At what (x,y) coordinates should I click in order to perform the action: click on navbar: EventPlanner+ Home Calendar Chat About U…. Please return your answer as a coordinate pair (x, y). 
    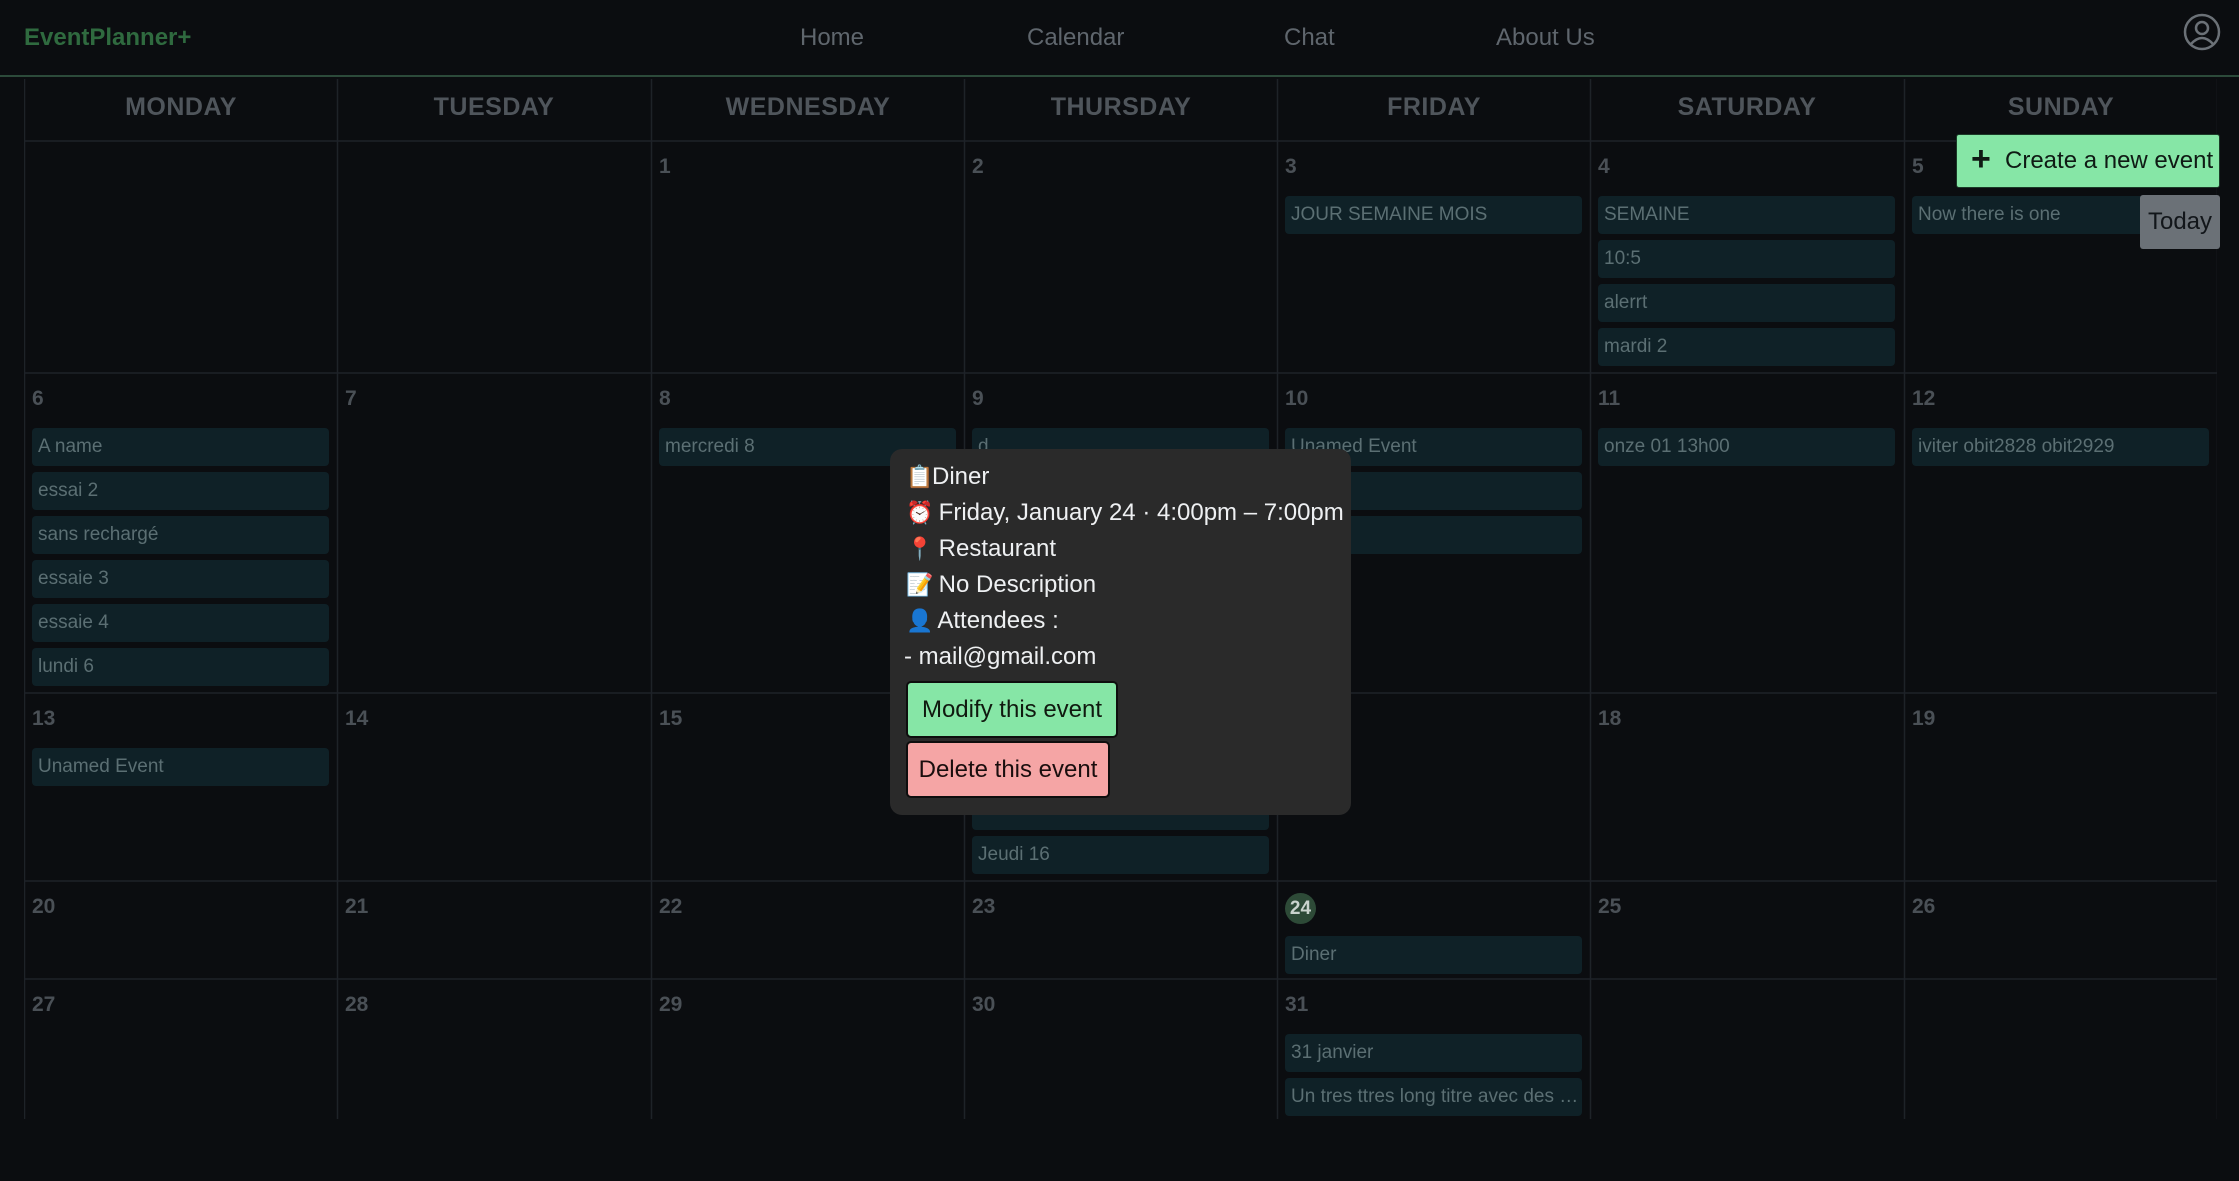
    Looking at the image, I should click on (1119, 38).